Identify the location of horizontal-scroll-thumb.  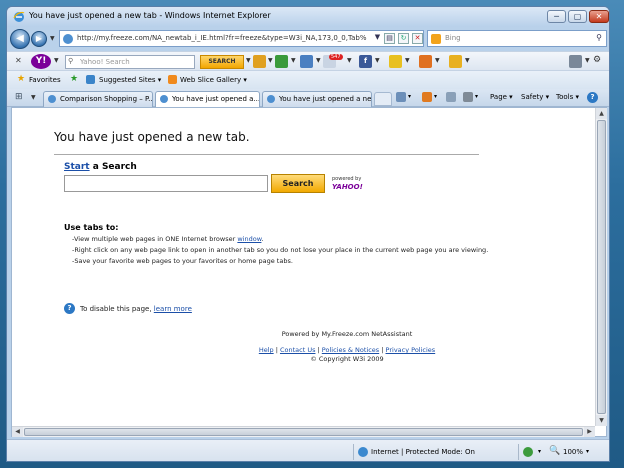
(303, 432).